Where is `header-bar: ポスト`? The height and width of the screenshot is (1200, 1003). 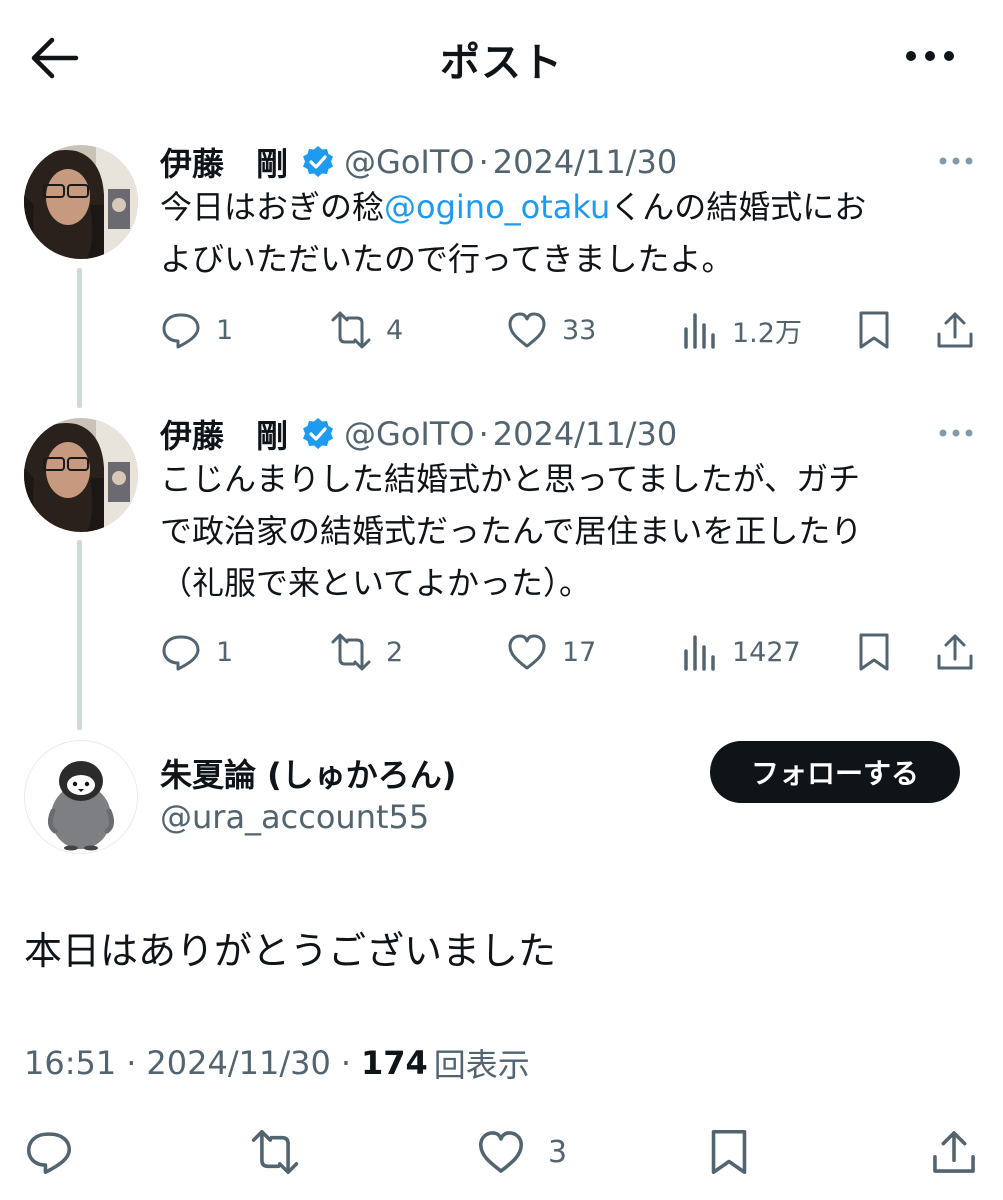
header-bar: ポスト is located at coordinates (501, 56).